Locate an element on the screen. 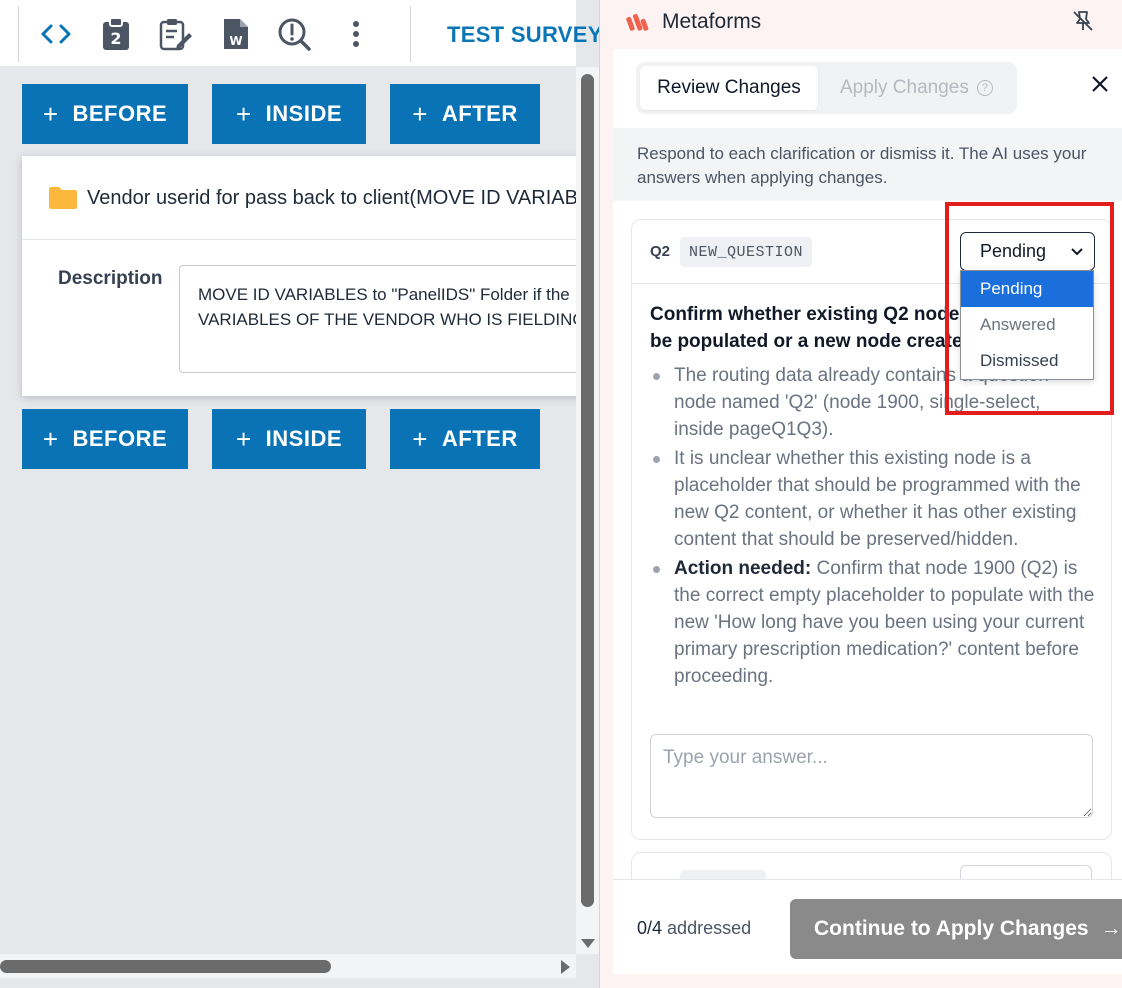 This screenshot has width=1122, height=988. scroll-down-arrow-icon is located at coordinates (588, 943).